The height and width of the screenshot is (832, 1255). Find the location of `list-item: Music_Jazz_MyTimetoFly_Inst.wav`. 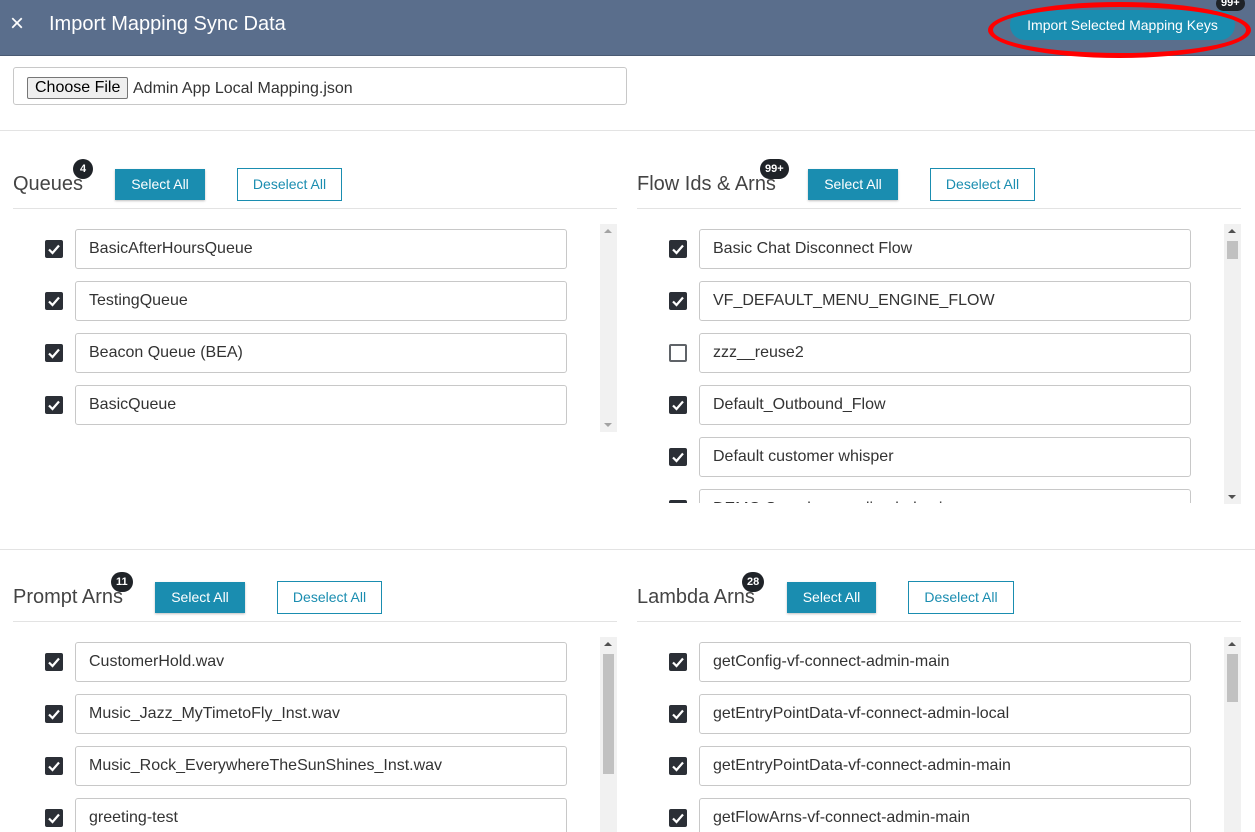

list-item: Music_Jazz_MyTimetoFly_Inst.wav is located at coordinates (293, 714).